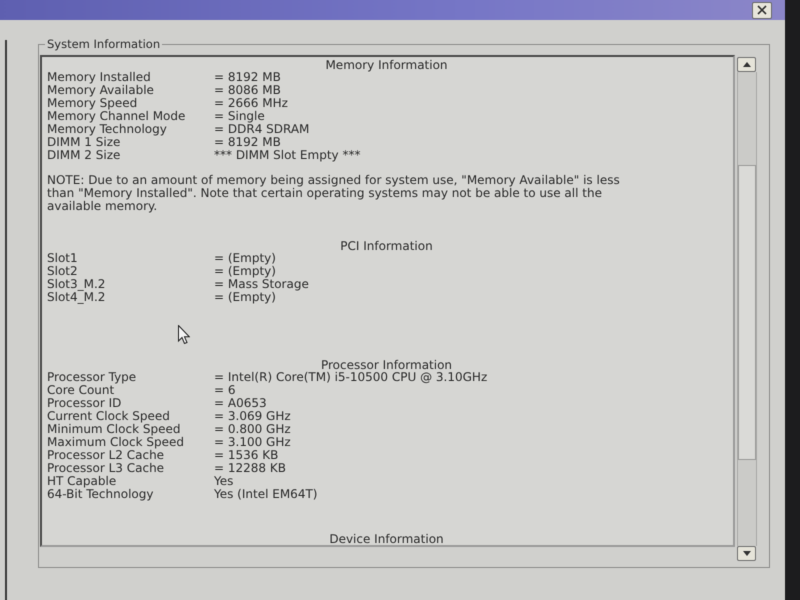 The height and width of the screenshot is (600, 800). Describe the element at coordinates (116, 116) in the screenshot. I see `field-label: Memory Channel Mode` at that location.